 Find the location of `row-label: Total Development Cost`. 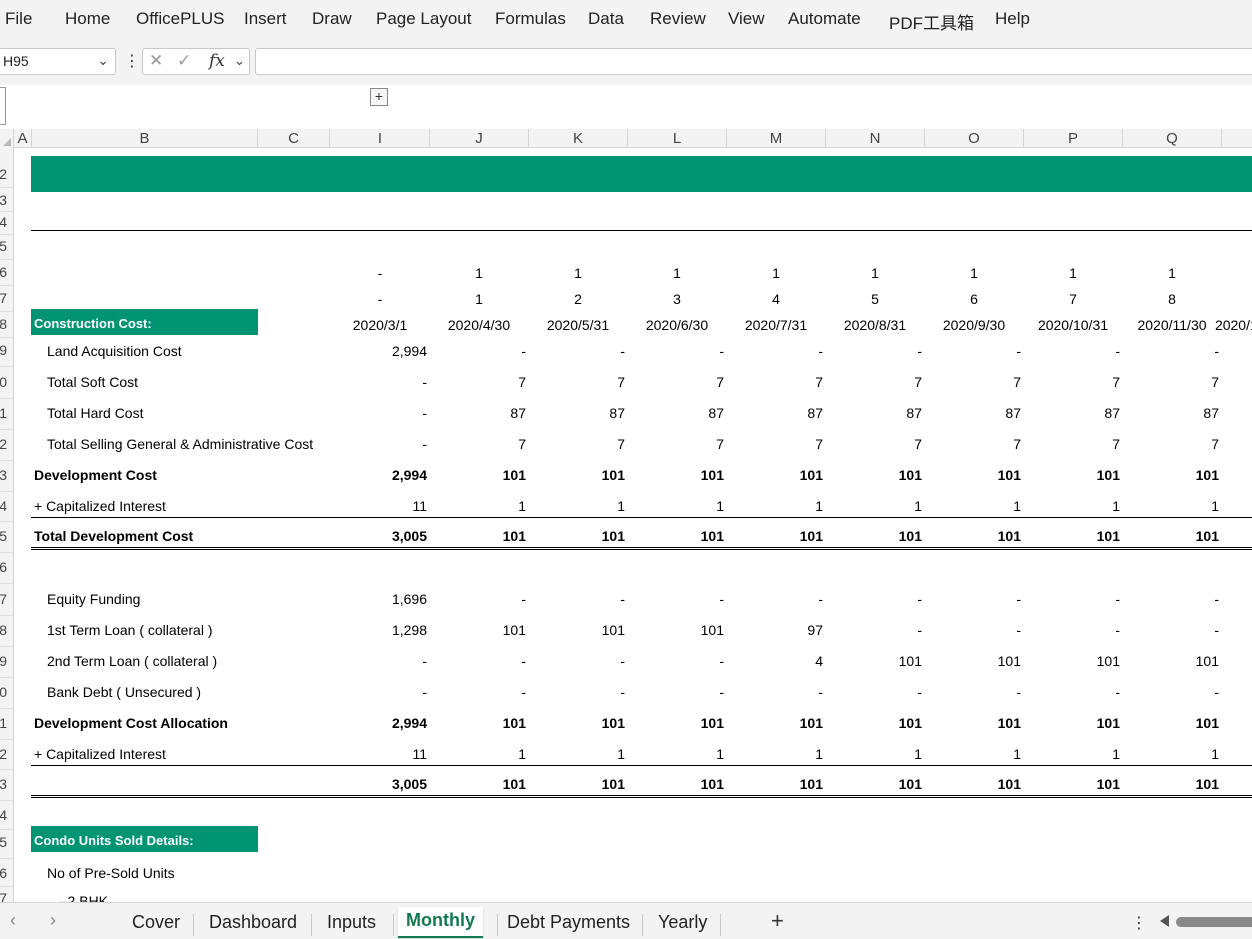

row-label: Total Development Cost is located at coordinates (113, 536).